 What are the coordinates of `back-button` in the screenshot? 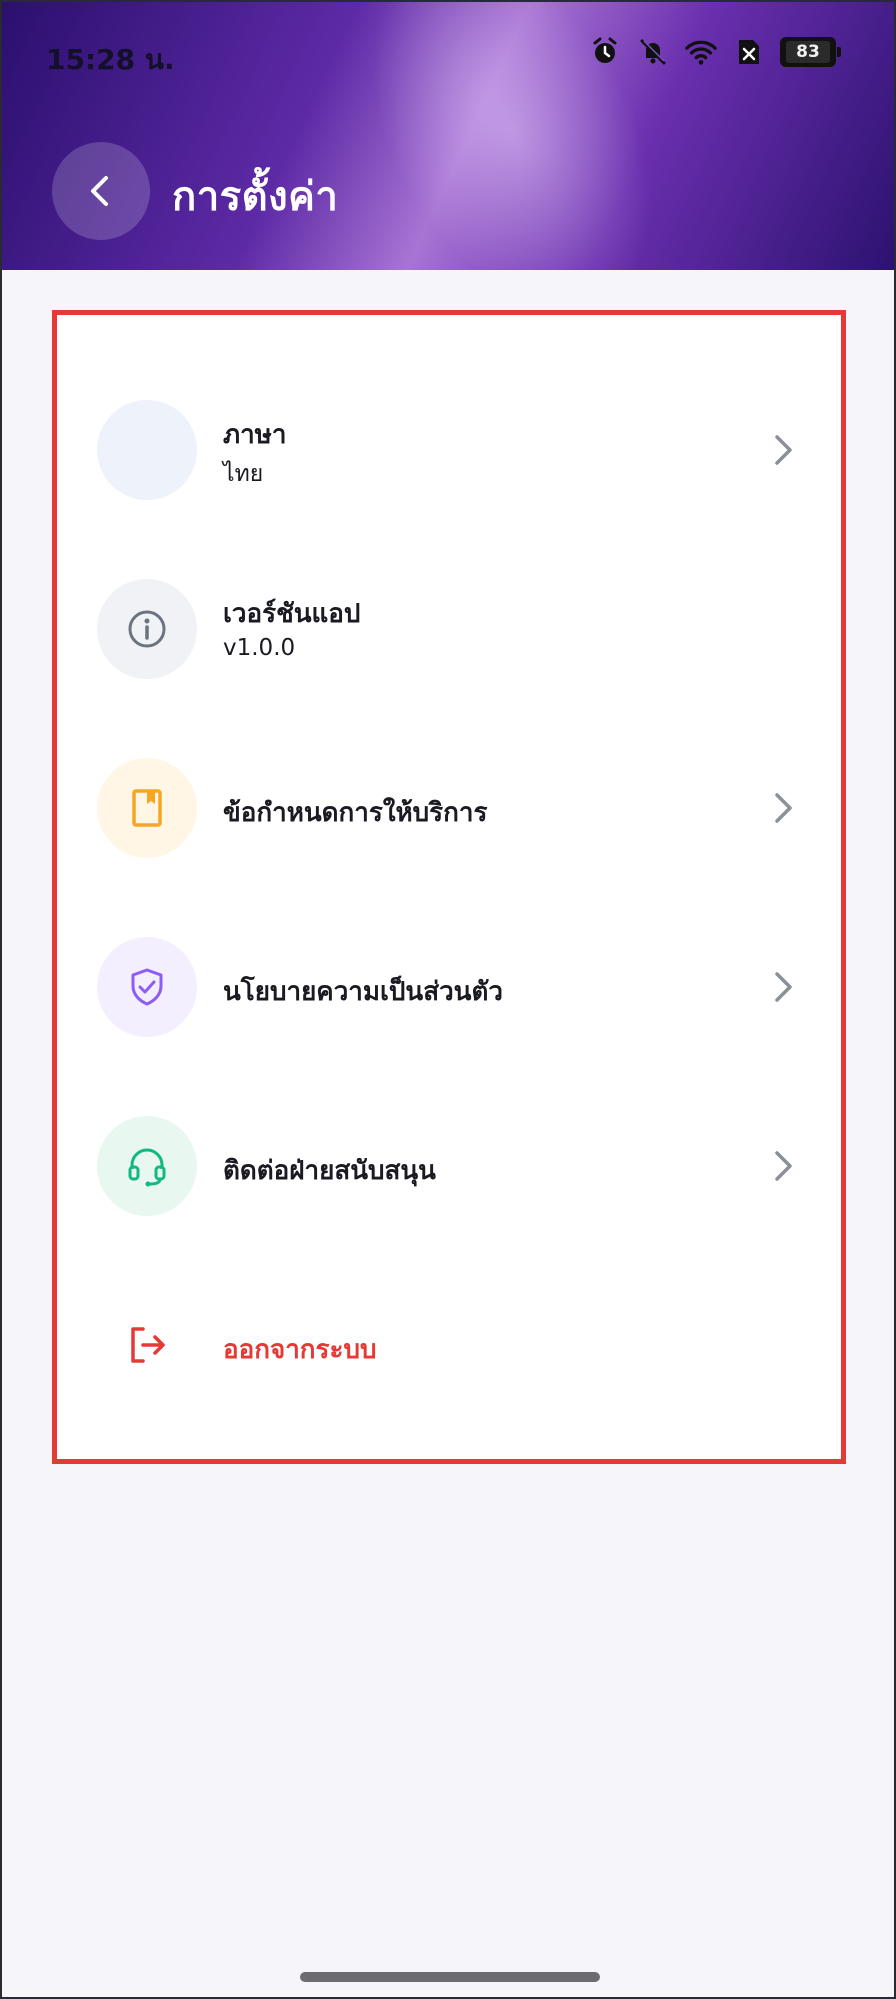 It's located at (101, 191).